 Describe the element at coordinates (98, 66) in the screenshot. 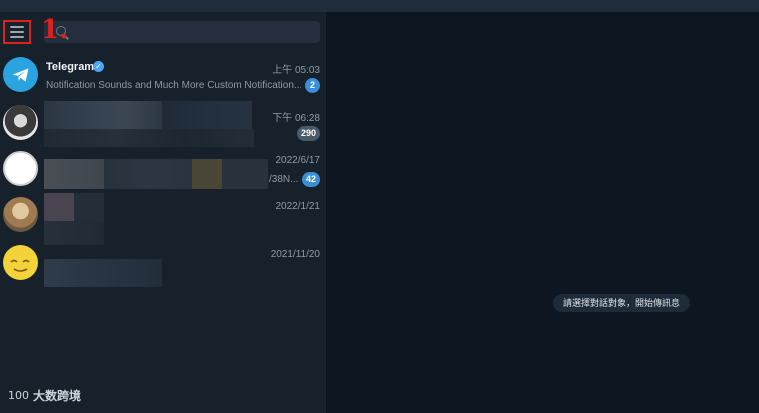

I see `verified-check-icon: ✓` at that location.